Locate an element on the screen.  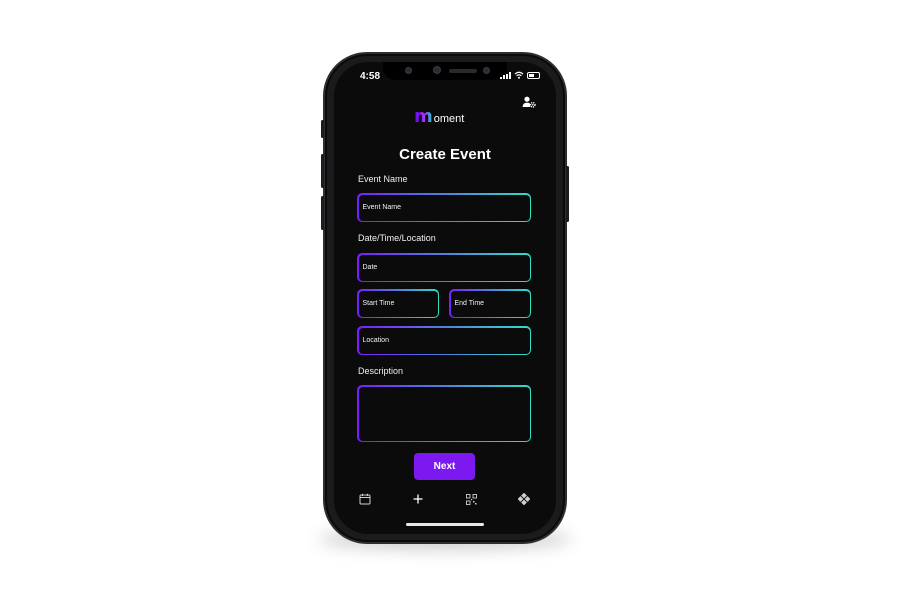
logo-wordmark: oment is located at coordinates (449, 119).